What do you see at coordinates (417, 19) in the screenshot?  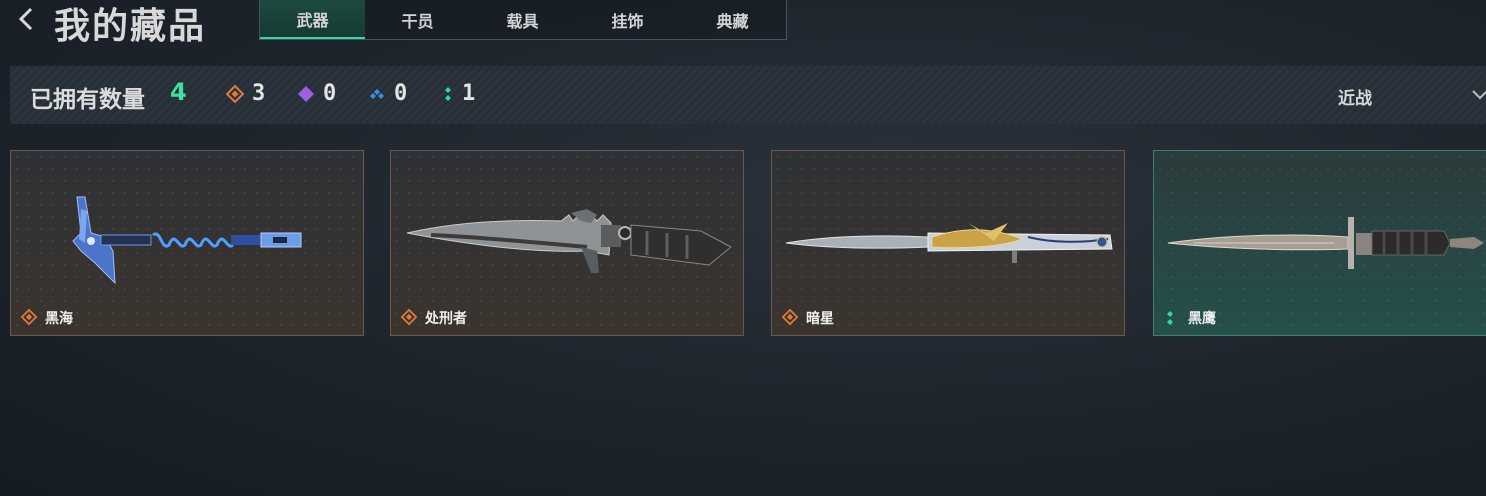 I see `tab-operators: 干员` at bounding box center [417, 19].